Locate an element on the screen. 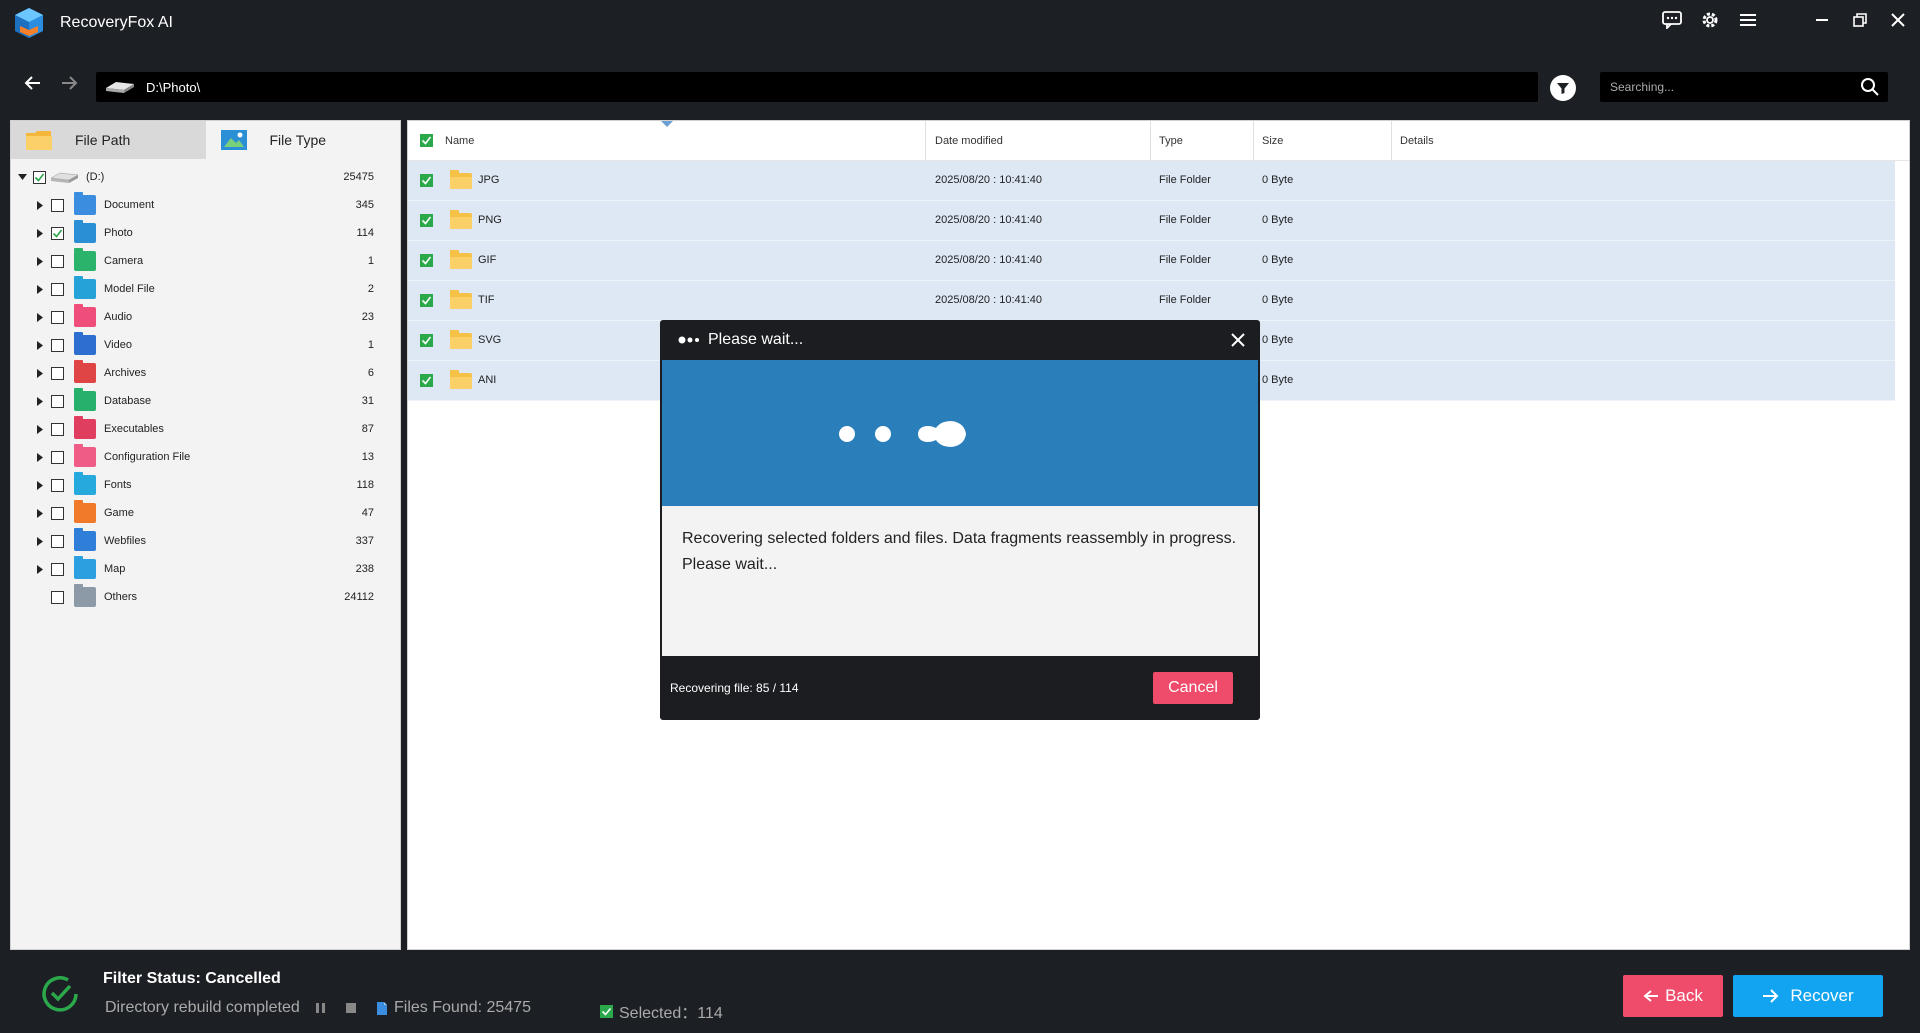 This screenshot has height=1033, width=1920. tree-root: (D:) 25475 is located at coordinates (205, 177).